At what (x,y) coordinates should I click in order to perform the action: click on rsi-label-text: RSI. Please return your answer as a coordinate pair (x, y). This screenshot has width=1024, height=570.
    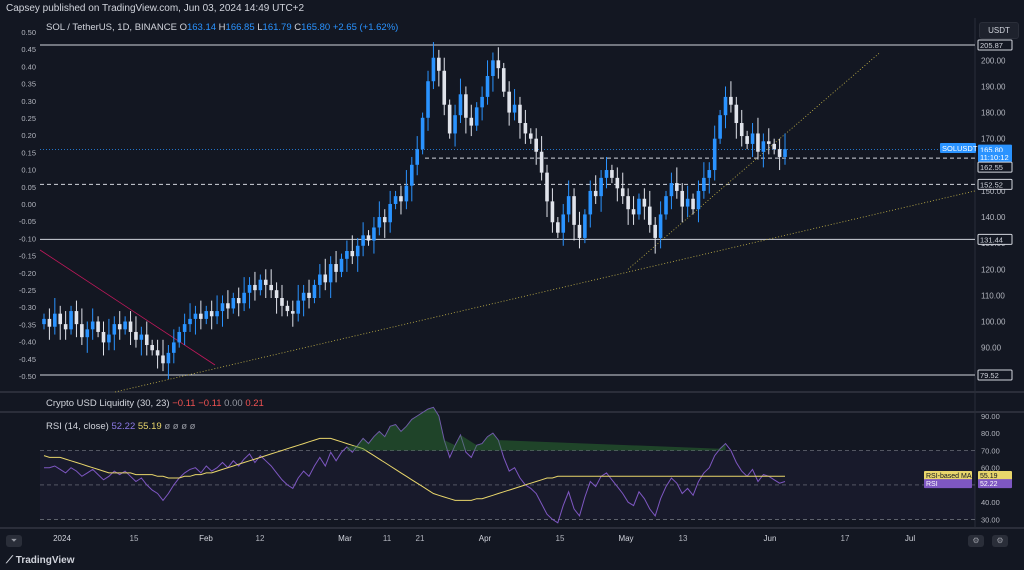
    Looking at the image, I should click on (932, 484).